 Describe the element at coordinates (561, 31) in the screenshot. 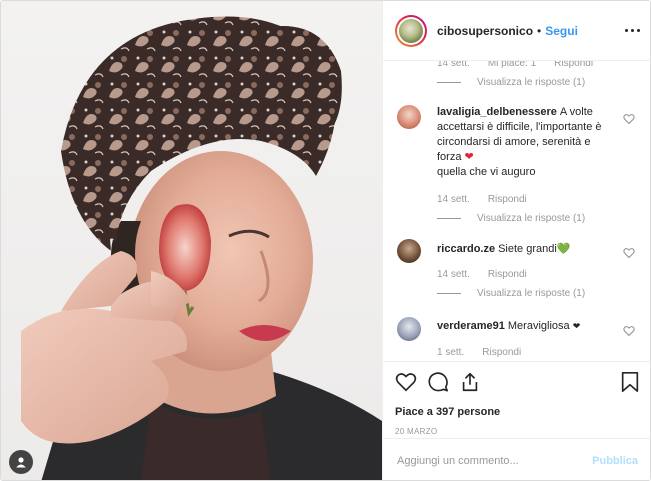

I see `follow-button: Segui` at that location.